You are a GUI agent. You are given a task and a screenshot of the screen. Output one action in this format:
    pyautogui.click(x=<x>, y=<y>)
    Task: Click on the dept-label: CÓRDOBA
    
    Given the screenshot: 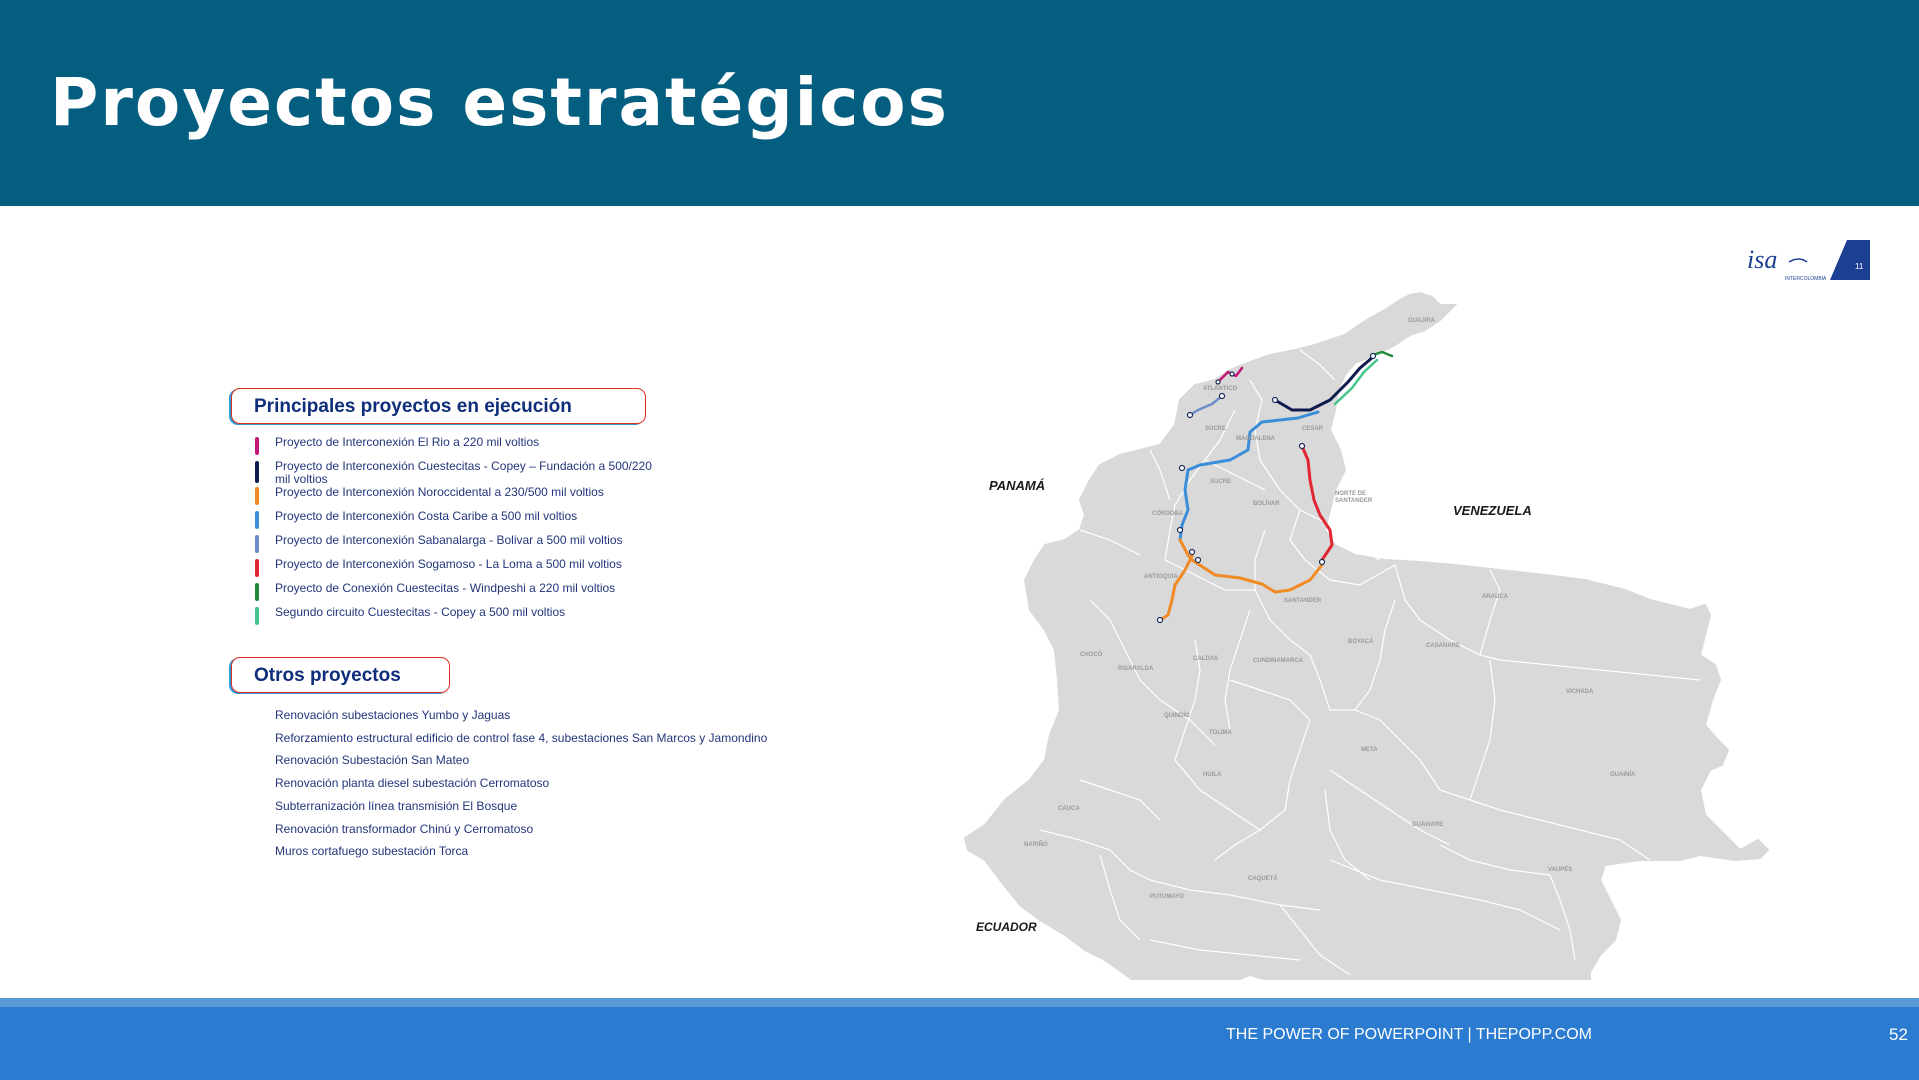 What is the action you would take?
    pyautogui.click(x=1168, y=513)
    